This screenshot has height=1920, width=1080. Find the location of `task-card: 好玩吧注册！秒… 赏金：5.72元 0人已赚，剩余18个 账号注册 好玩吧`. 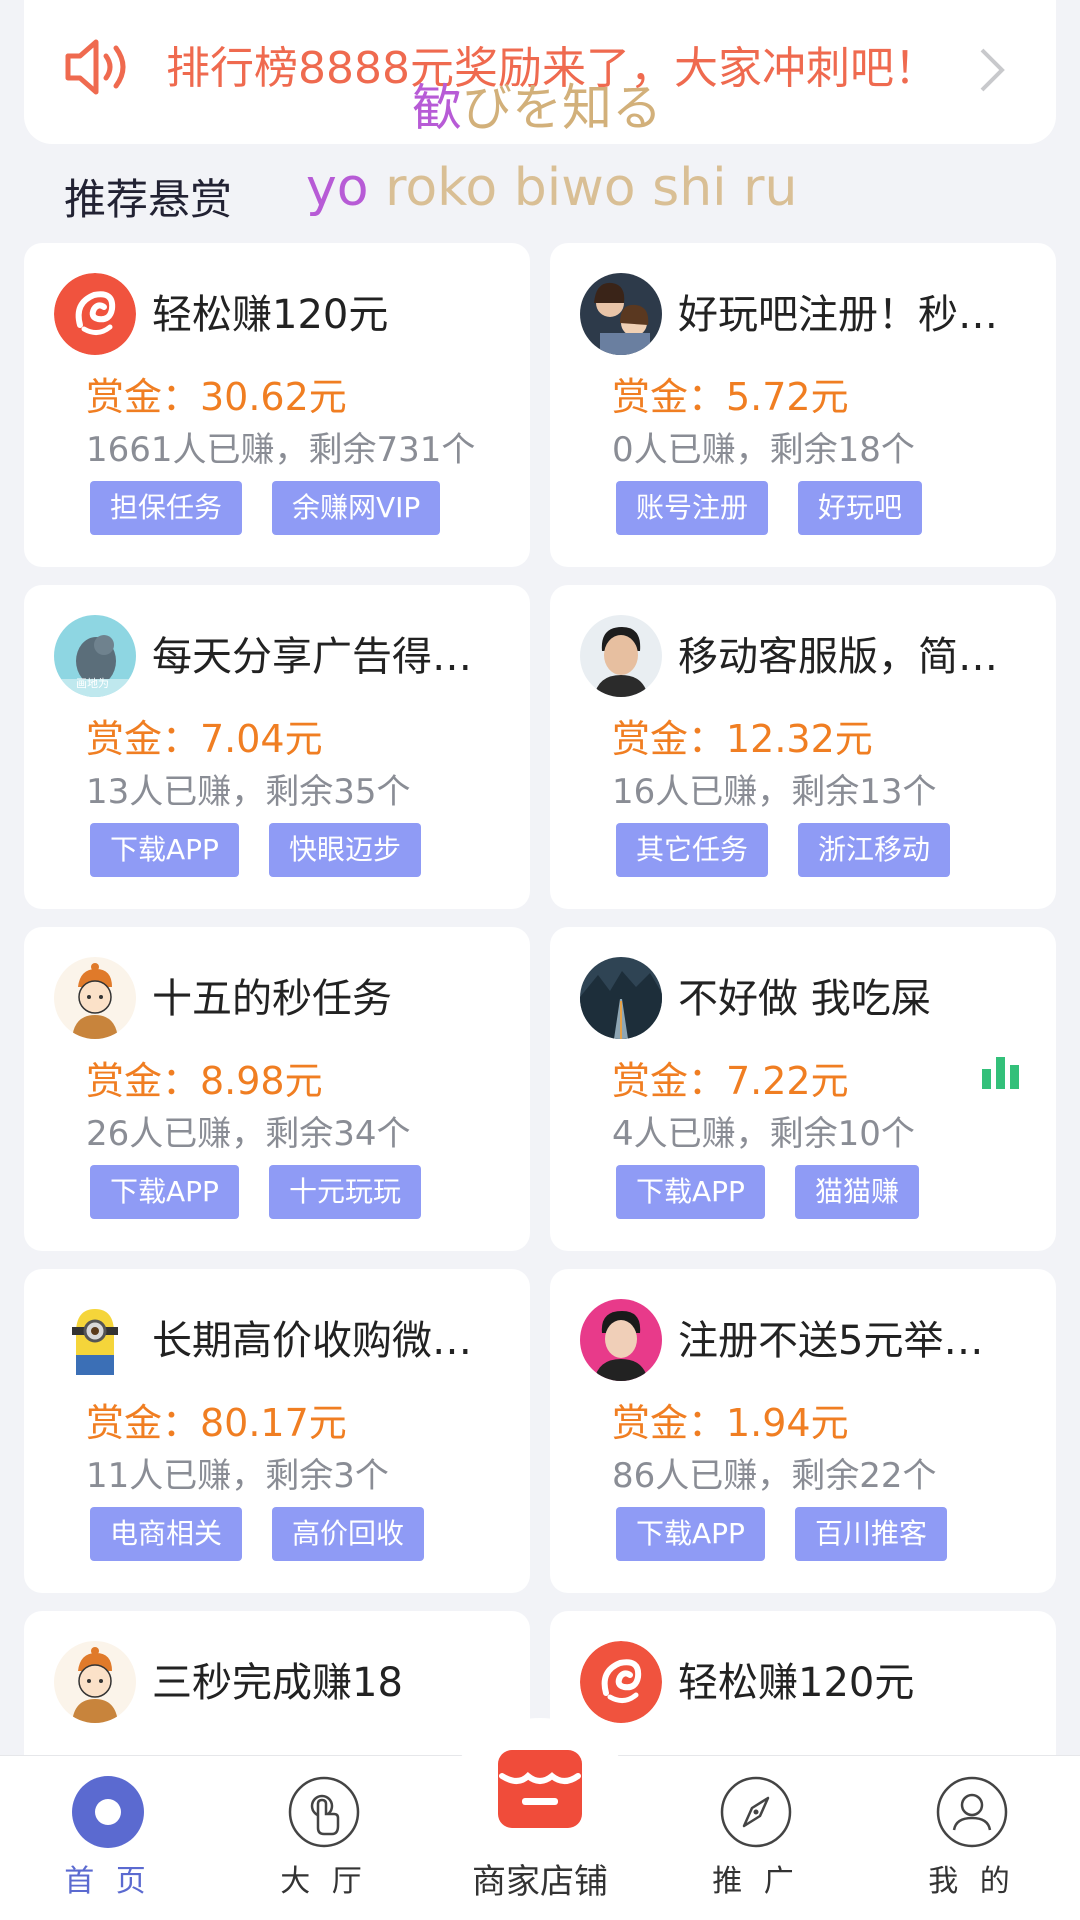

task-card: 好玩吧注册！秒… 赏金：5.72元 0人已赚，剩余18个 账号注册 好玩吧 is located at coordinates (803, 405).